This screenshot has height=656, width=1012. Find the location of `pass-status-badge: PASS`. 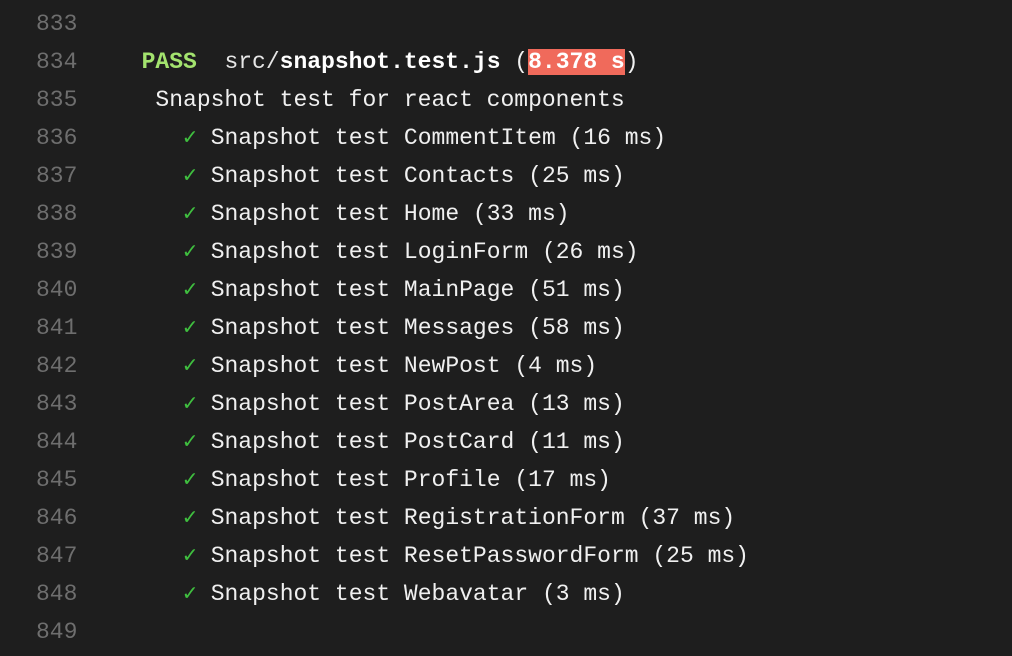

pass-status-badge: PASS is located at coordinates (169, 62).